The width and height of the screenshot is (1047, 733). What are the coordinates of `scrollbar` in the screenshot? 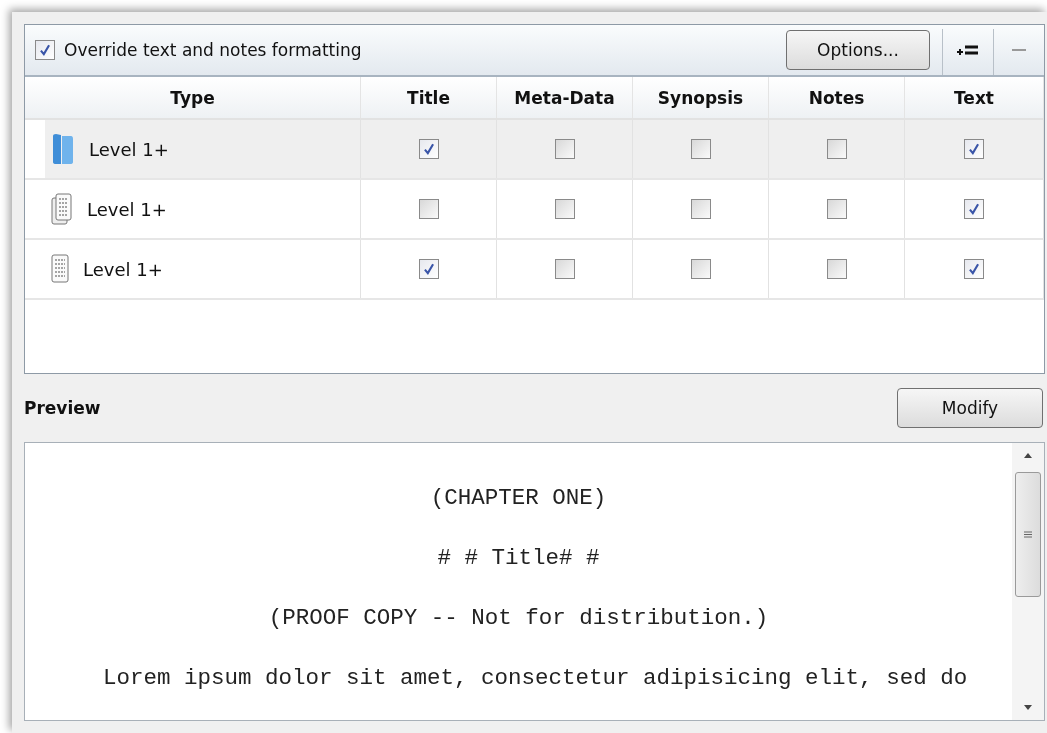 It's located at (1028, 581).